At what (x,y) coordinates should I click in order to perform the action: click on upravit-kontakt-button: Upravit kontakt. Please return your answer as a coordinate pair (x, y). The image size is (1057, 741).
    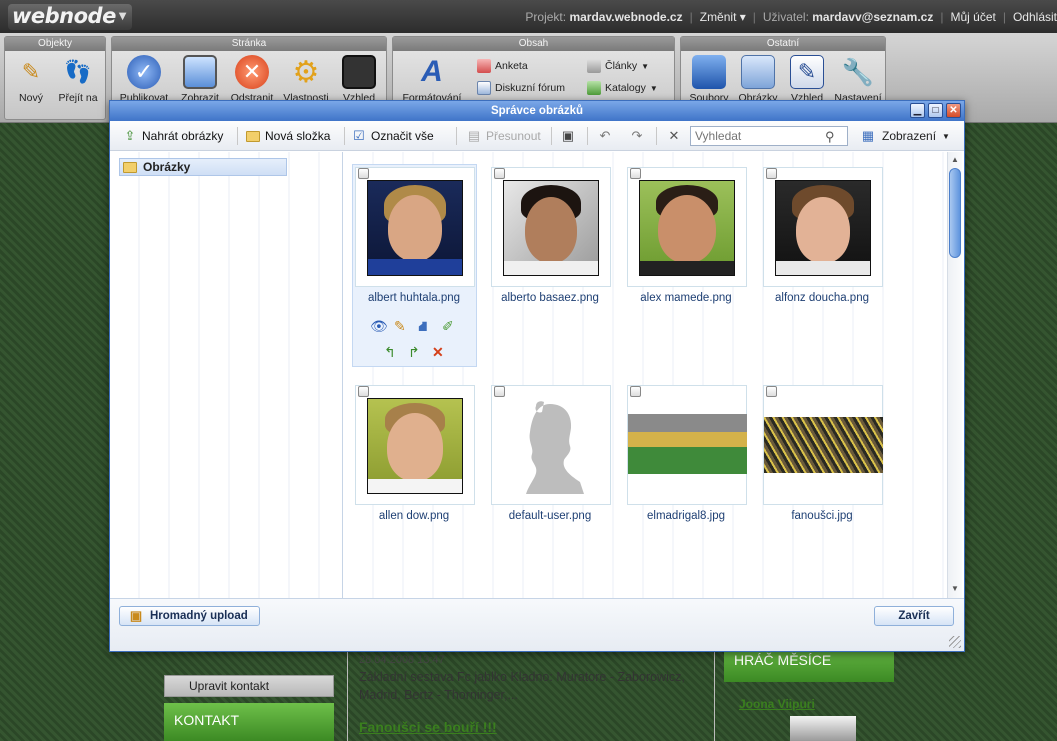
    Looking at the image, I should click on (249, 686).